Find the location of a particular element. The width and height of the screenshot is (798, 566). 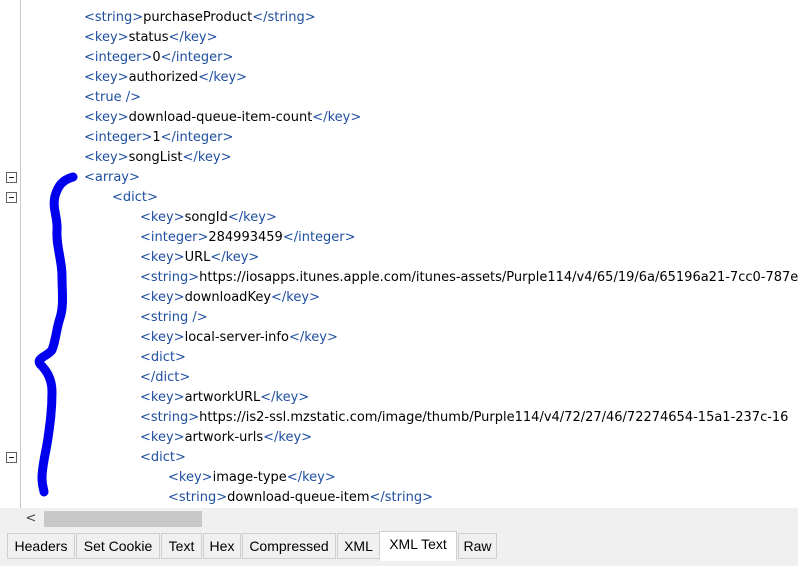

xml-line: <key>status</key> is located at coordinates (150, 38).